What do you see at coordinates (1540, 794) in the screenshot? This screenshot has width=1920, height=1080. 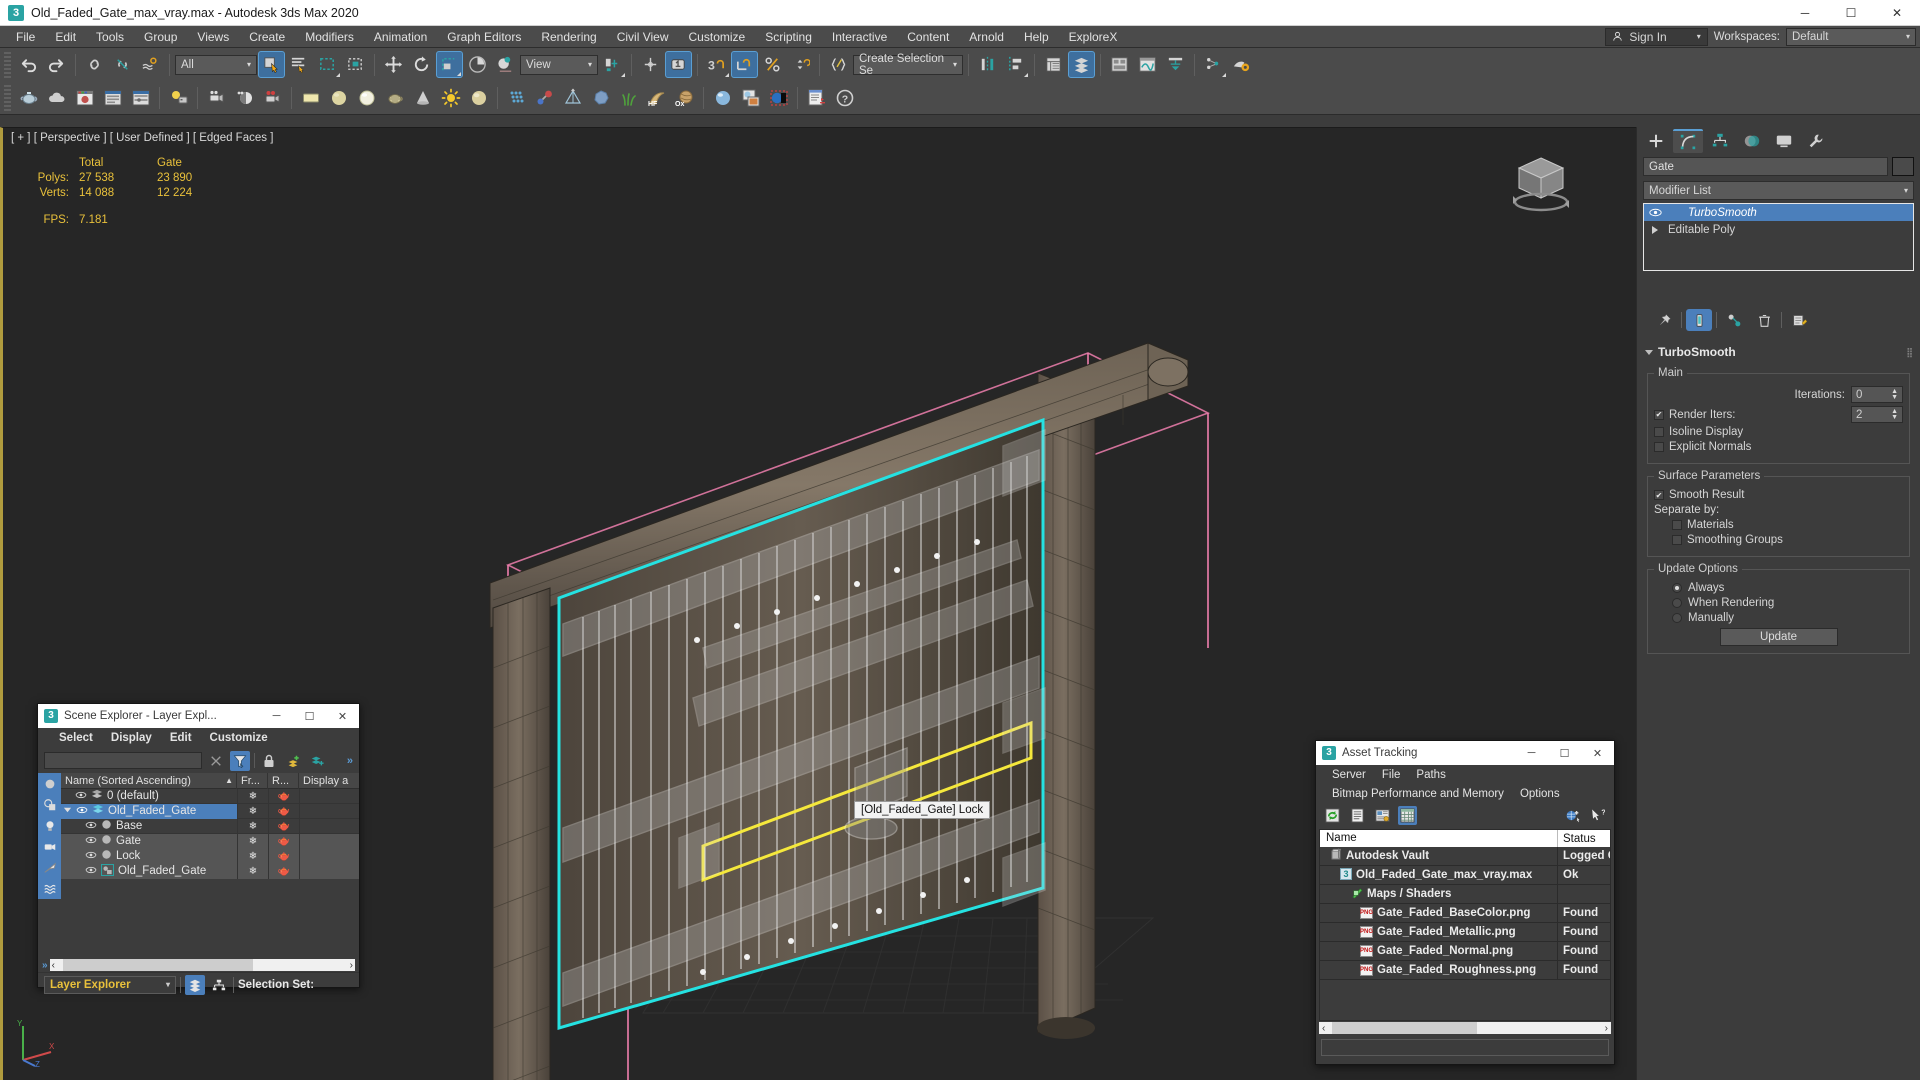 I see `at-menu-options: Options` at bounding box center [1540, 794].